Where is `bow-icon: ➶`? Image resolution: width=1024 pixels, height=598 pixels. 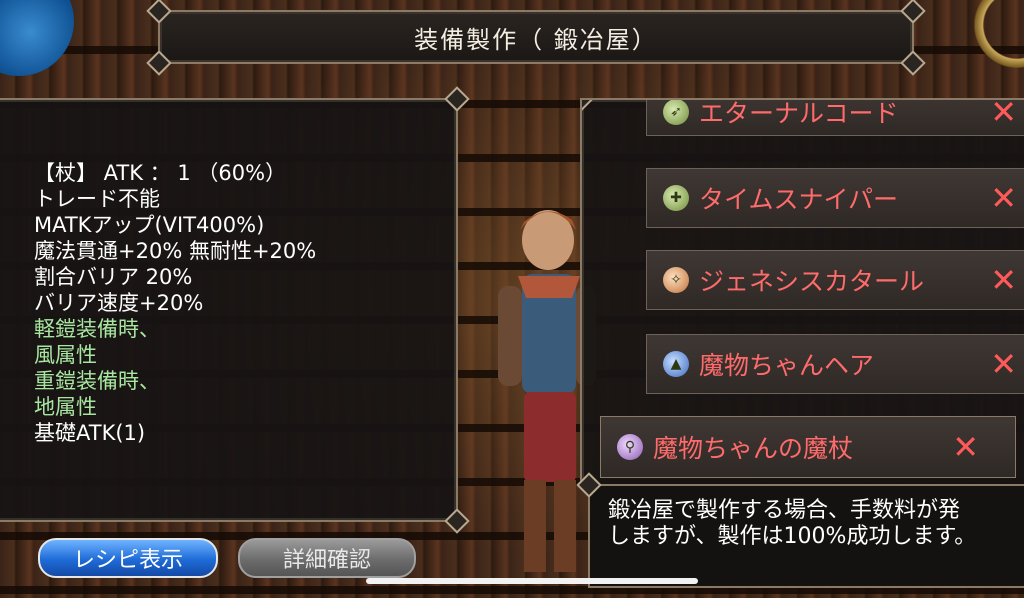
bow-icon: ➶ is located at coordinates (676, 112).